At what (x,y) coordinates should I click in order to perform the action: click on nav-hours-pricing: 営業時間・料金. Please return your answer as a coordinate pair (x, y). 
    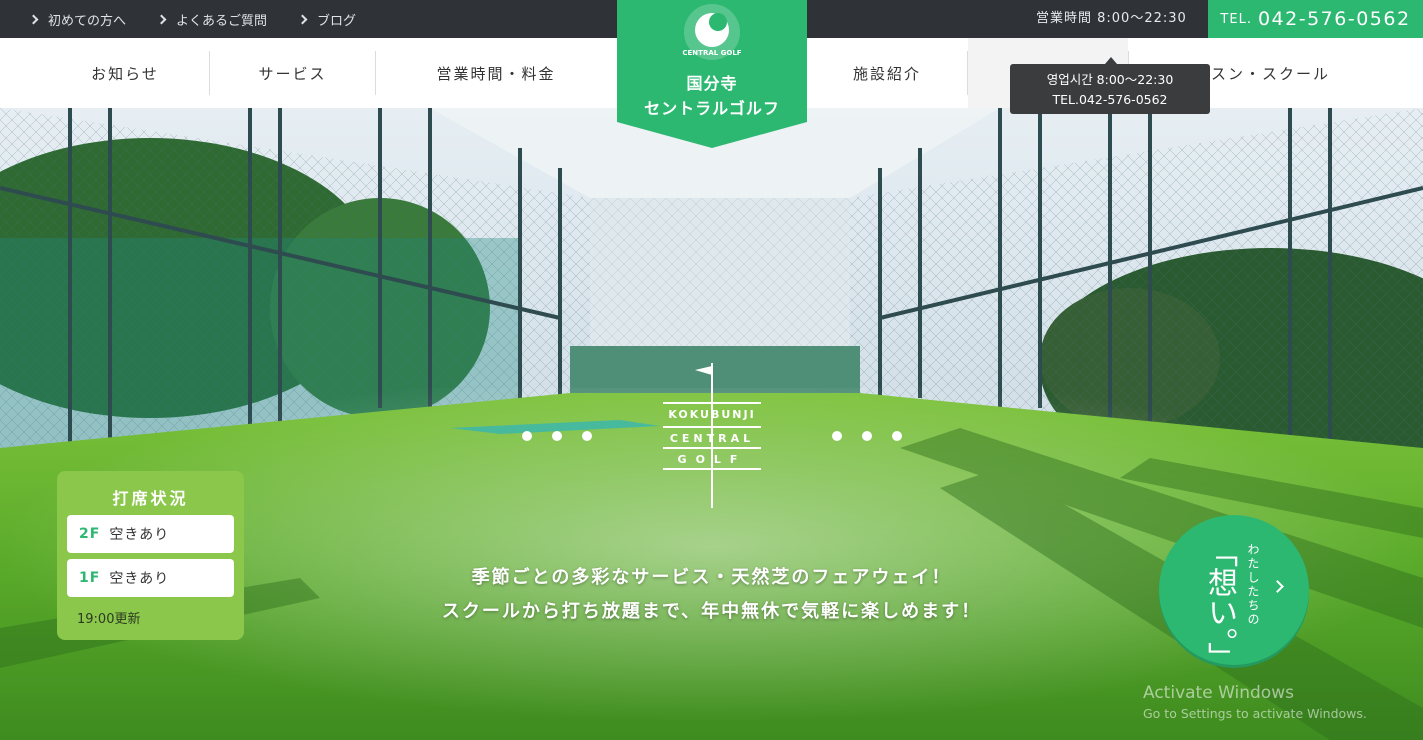
    Looking at the image, I should click on (496, 73).